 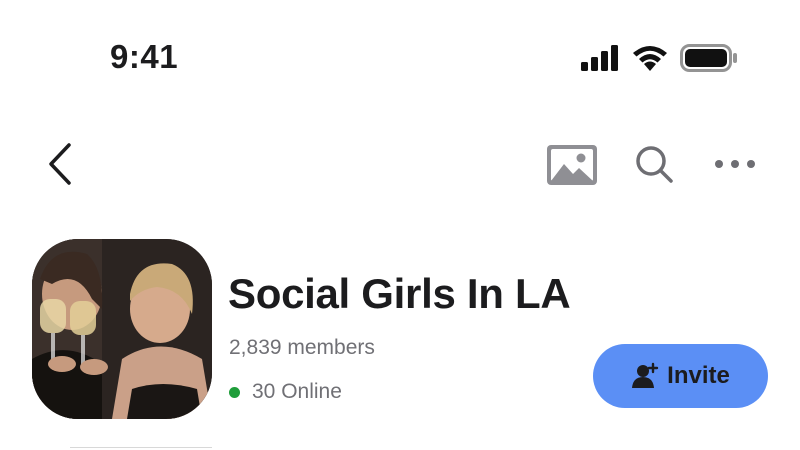 I want to click on more-options-button, so click(x=735, y=164).